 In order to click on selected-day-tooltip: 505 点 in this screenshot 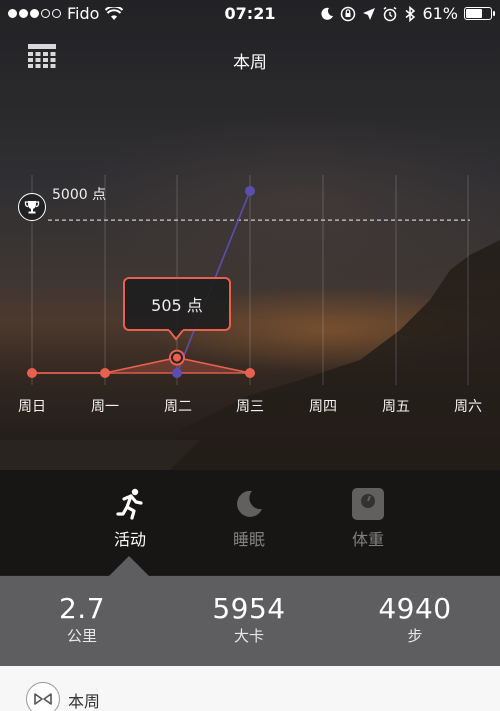, I will do `click(177, 304)`.